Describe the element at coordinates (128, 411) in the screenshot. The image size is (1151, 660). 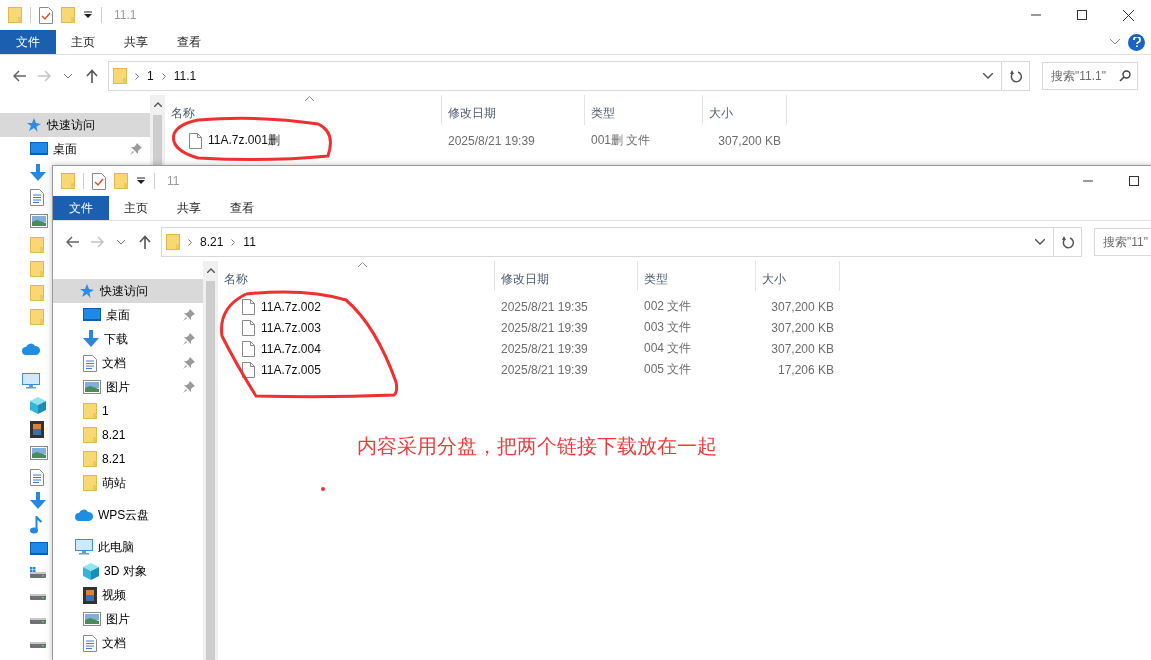
I see `nav-item: 1` at that location.